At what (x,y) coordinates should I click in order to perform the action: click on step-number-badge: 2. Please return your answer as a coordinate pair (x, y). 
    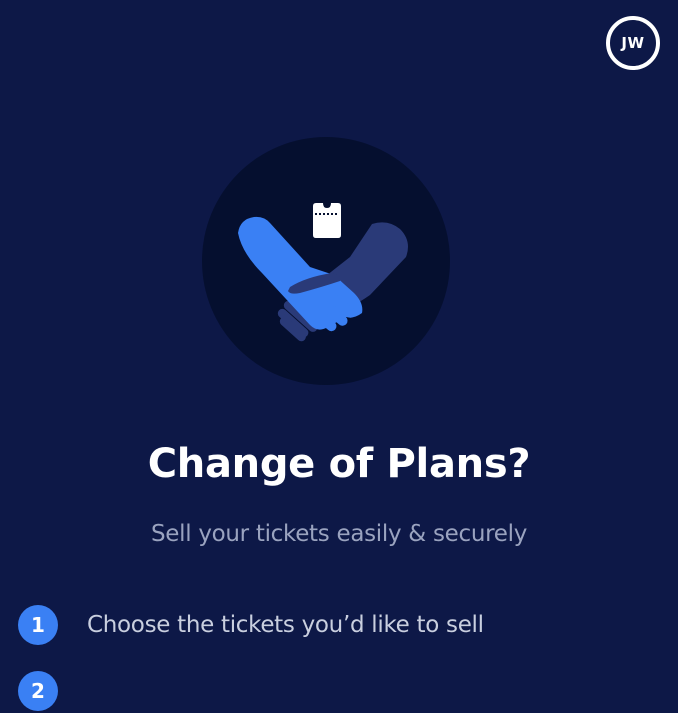
    Looking at the image, I should click on (38, 691).